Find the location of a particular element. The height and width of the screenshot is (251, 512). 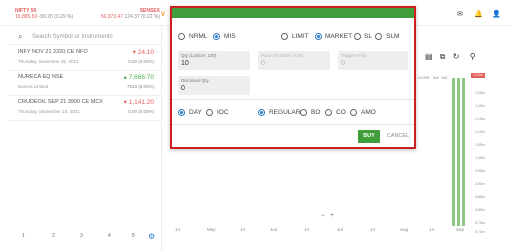

ioc-label: IOC is located at coordinates (223, 112).